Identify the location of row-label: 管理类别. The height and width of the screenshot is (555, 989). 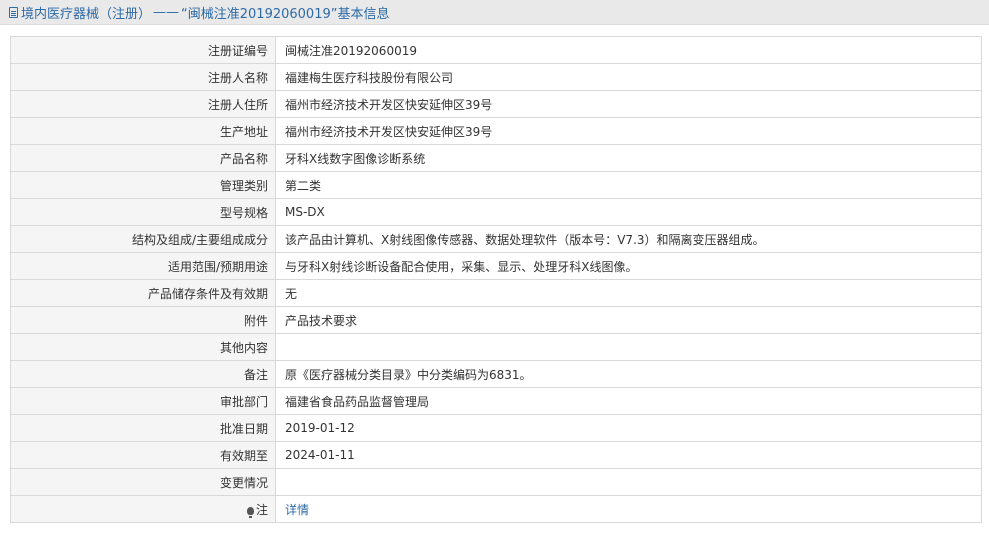
(143, 185).